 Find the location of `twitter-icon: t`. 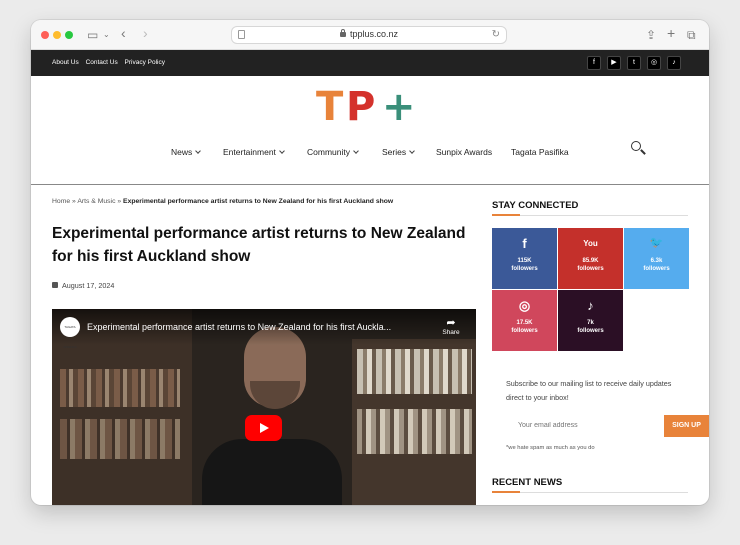

twitter-icon: t is located at coordinates (634, 63).